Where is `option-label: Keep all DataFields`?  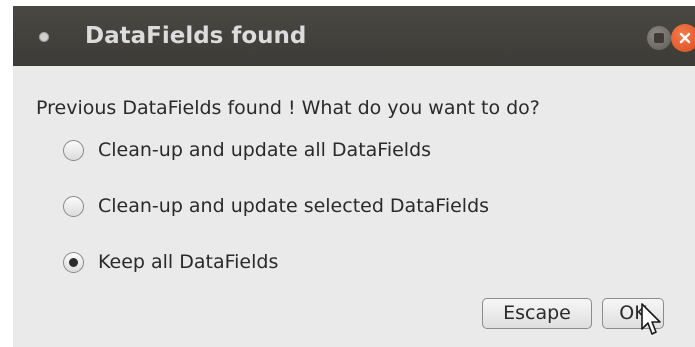
option-label: Keep all DataFields is located at coordinates (188, 262).